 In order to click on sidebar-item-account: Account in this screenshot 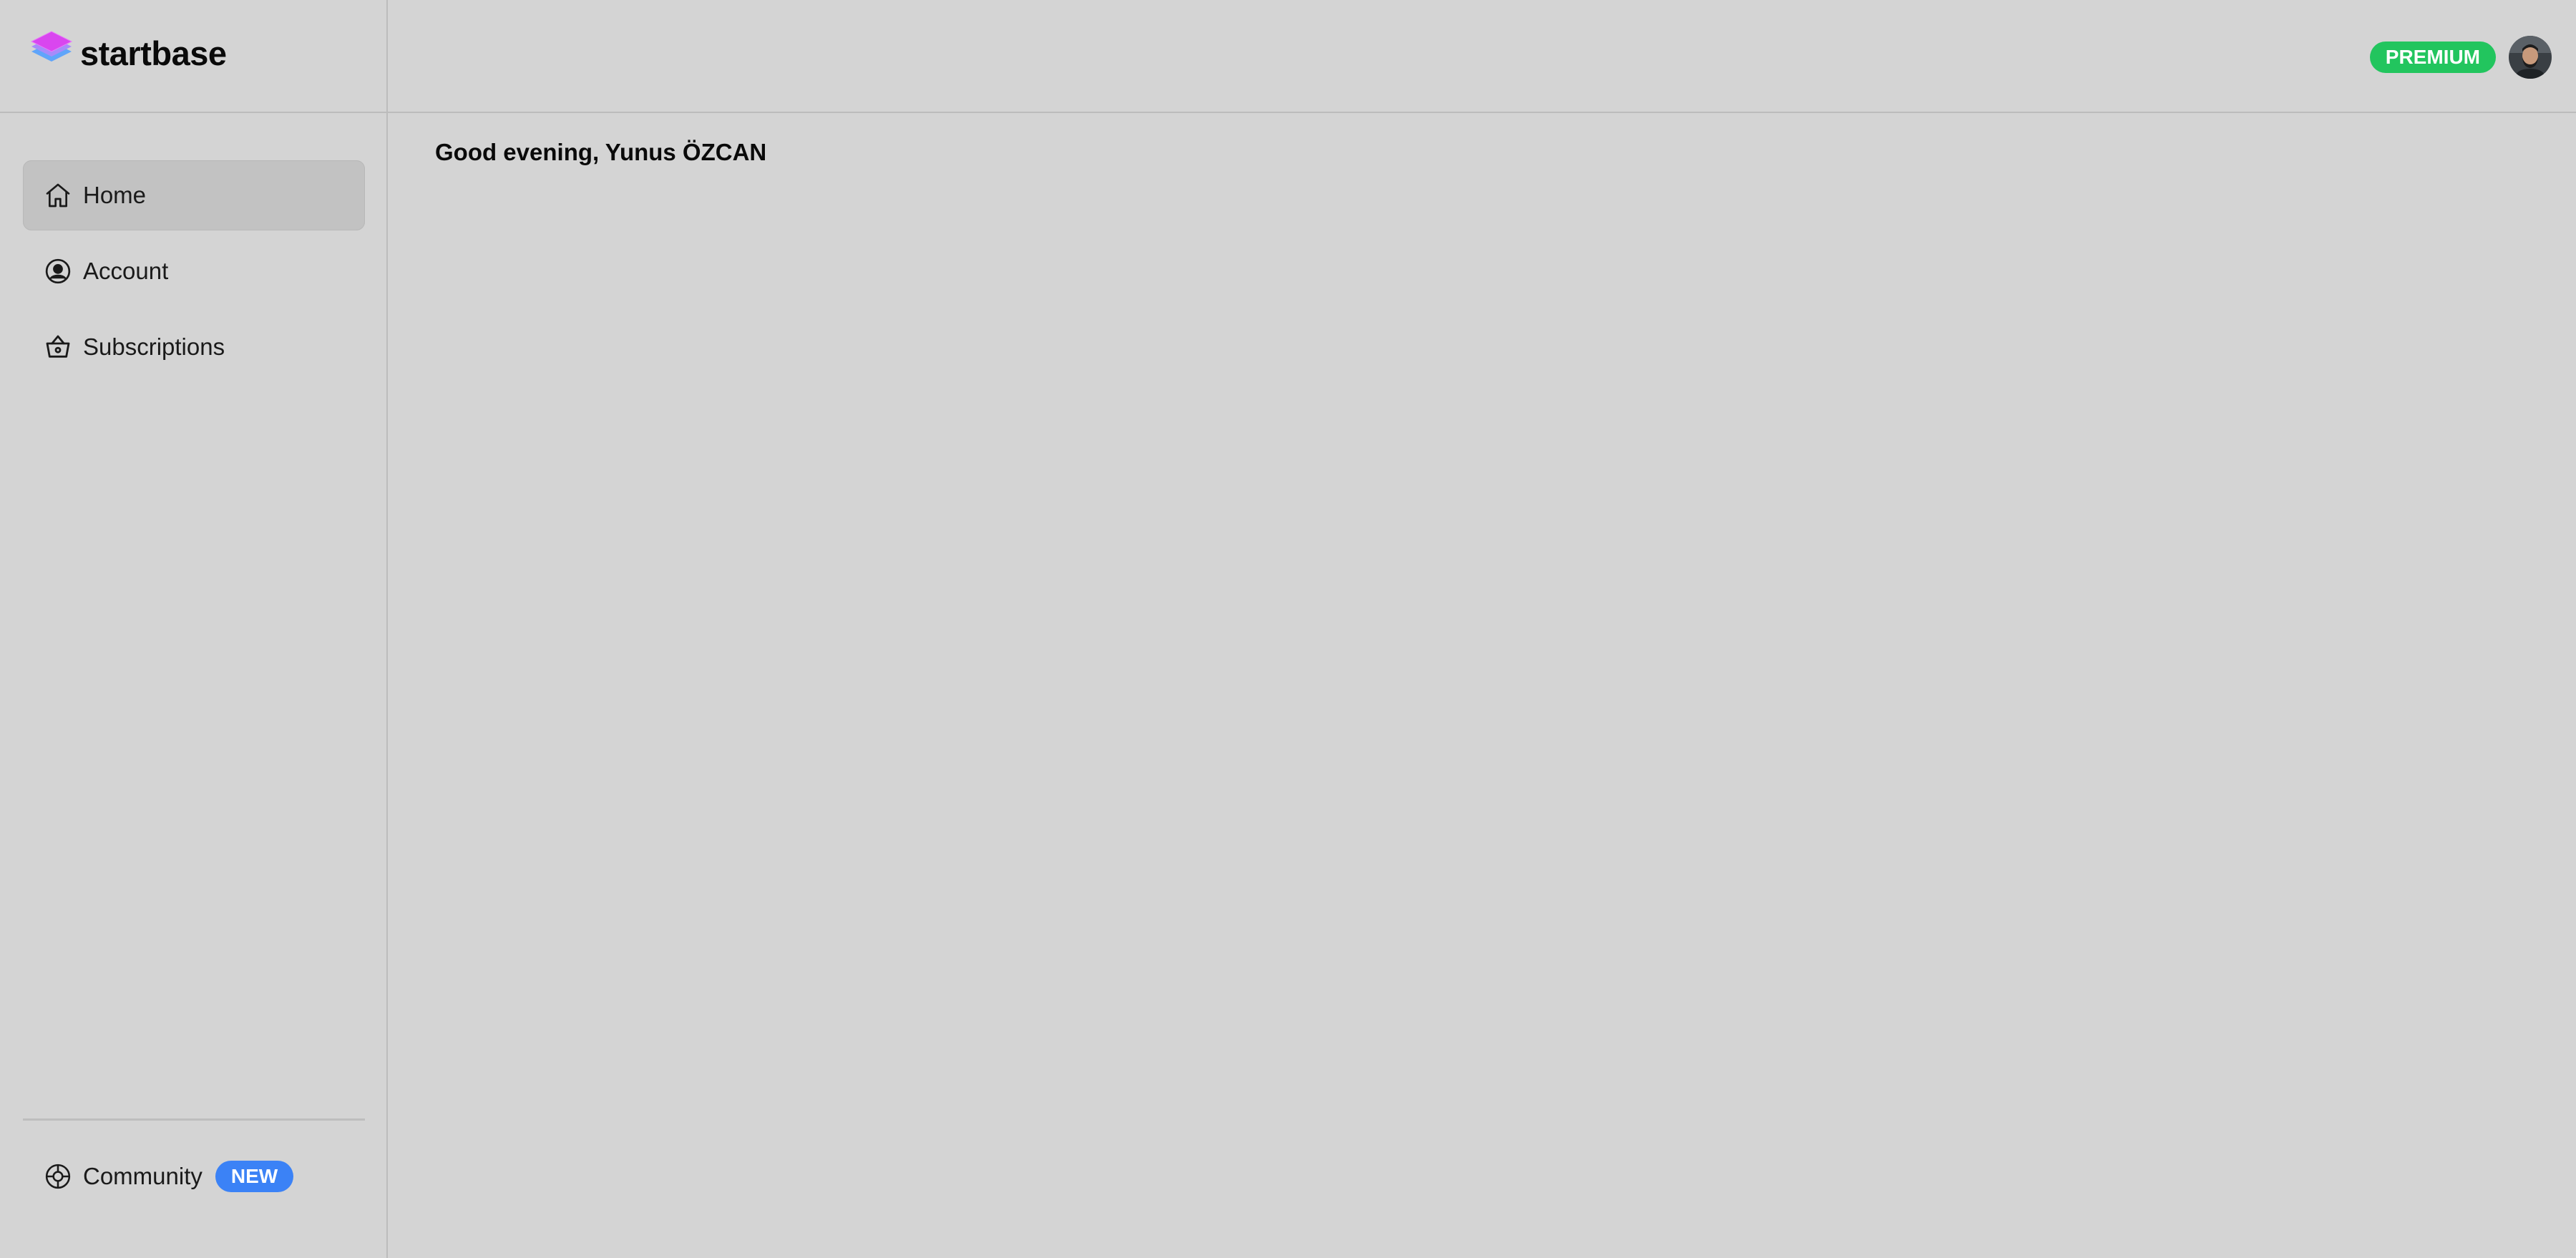, I will do `click(194, 271)`.